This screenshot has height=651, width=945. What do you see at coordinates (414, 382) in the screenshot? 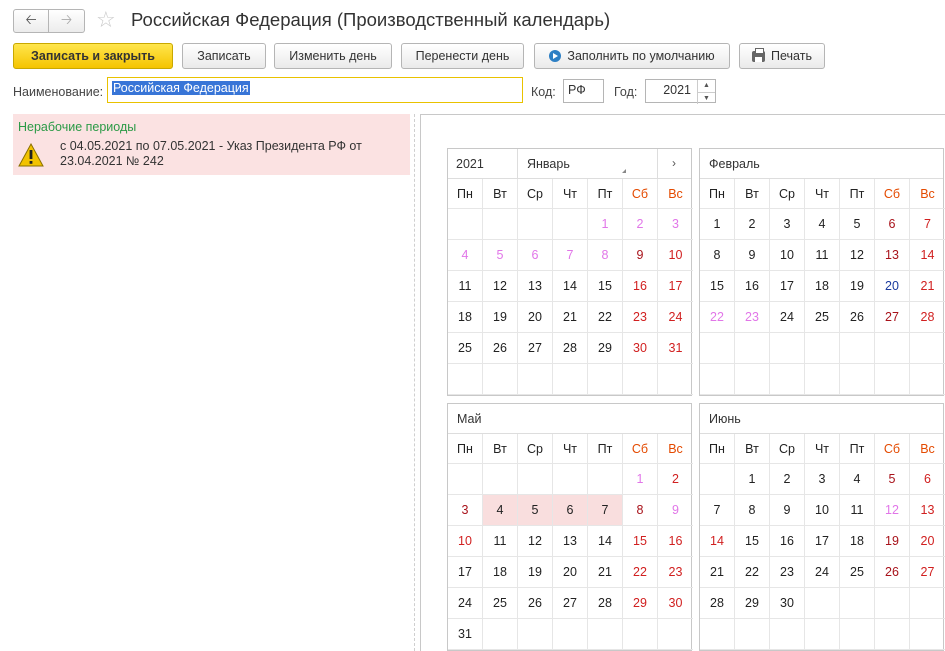
I see `splitter` at bounding box center [414, 382].